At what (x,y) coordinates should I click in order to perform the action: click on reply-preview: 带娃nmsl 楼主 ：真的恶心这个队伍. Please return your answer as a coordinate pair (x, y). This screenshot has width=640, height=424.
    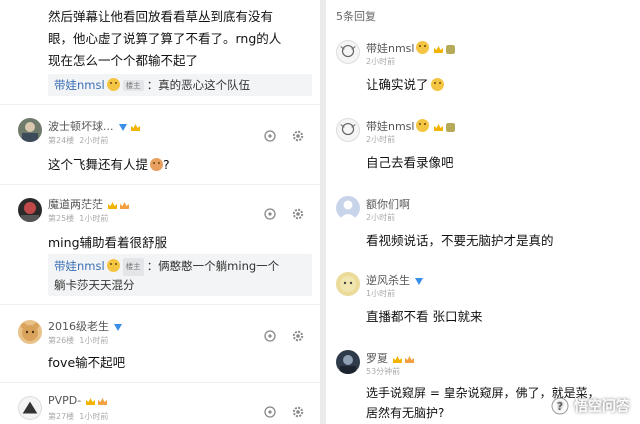
    Looking at the image, I should click on (180, 85).